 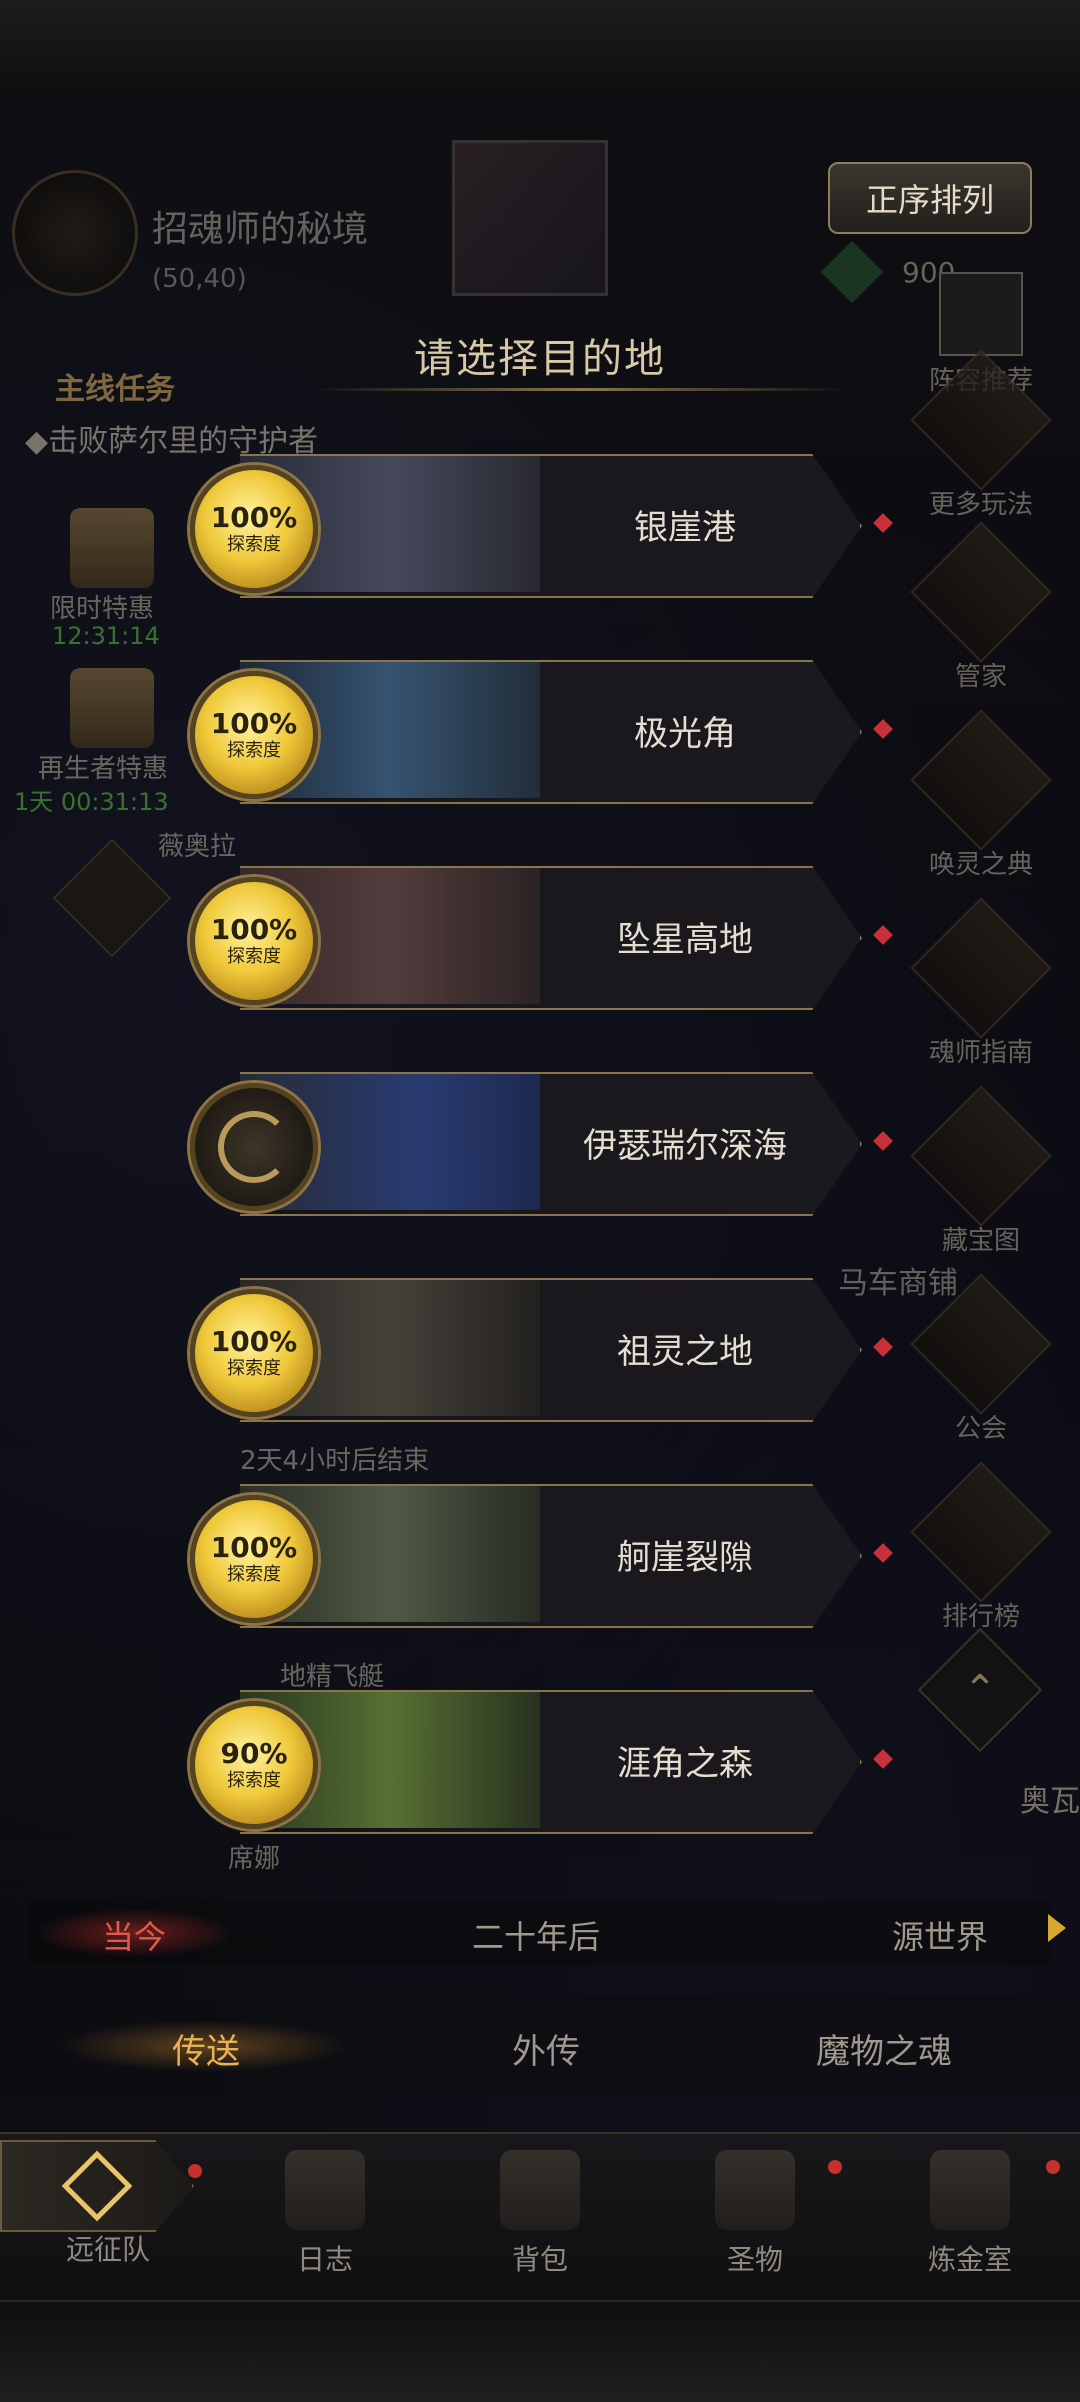 I want to click on func-tab-teleport: 传送, so click(x=206, y=2048).